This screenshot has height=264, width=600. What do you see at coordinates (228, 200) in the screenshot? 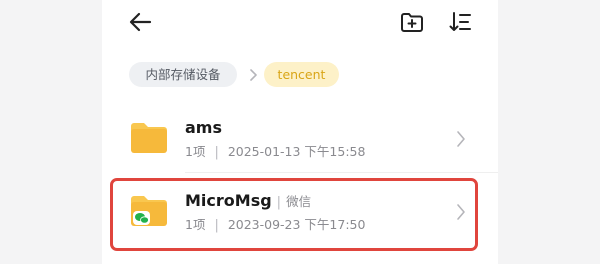
I see `file-name-text: MicroMsg` at bounding box center [228, 200].